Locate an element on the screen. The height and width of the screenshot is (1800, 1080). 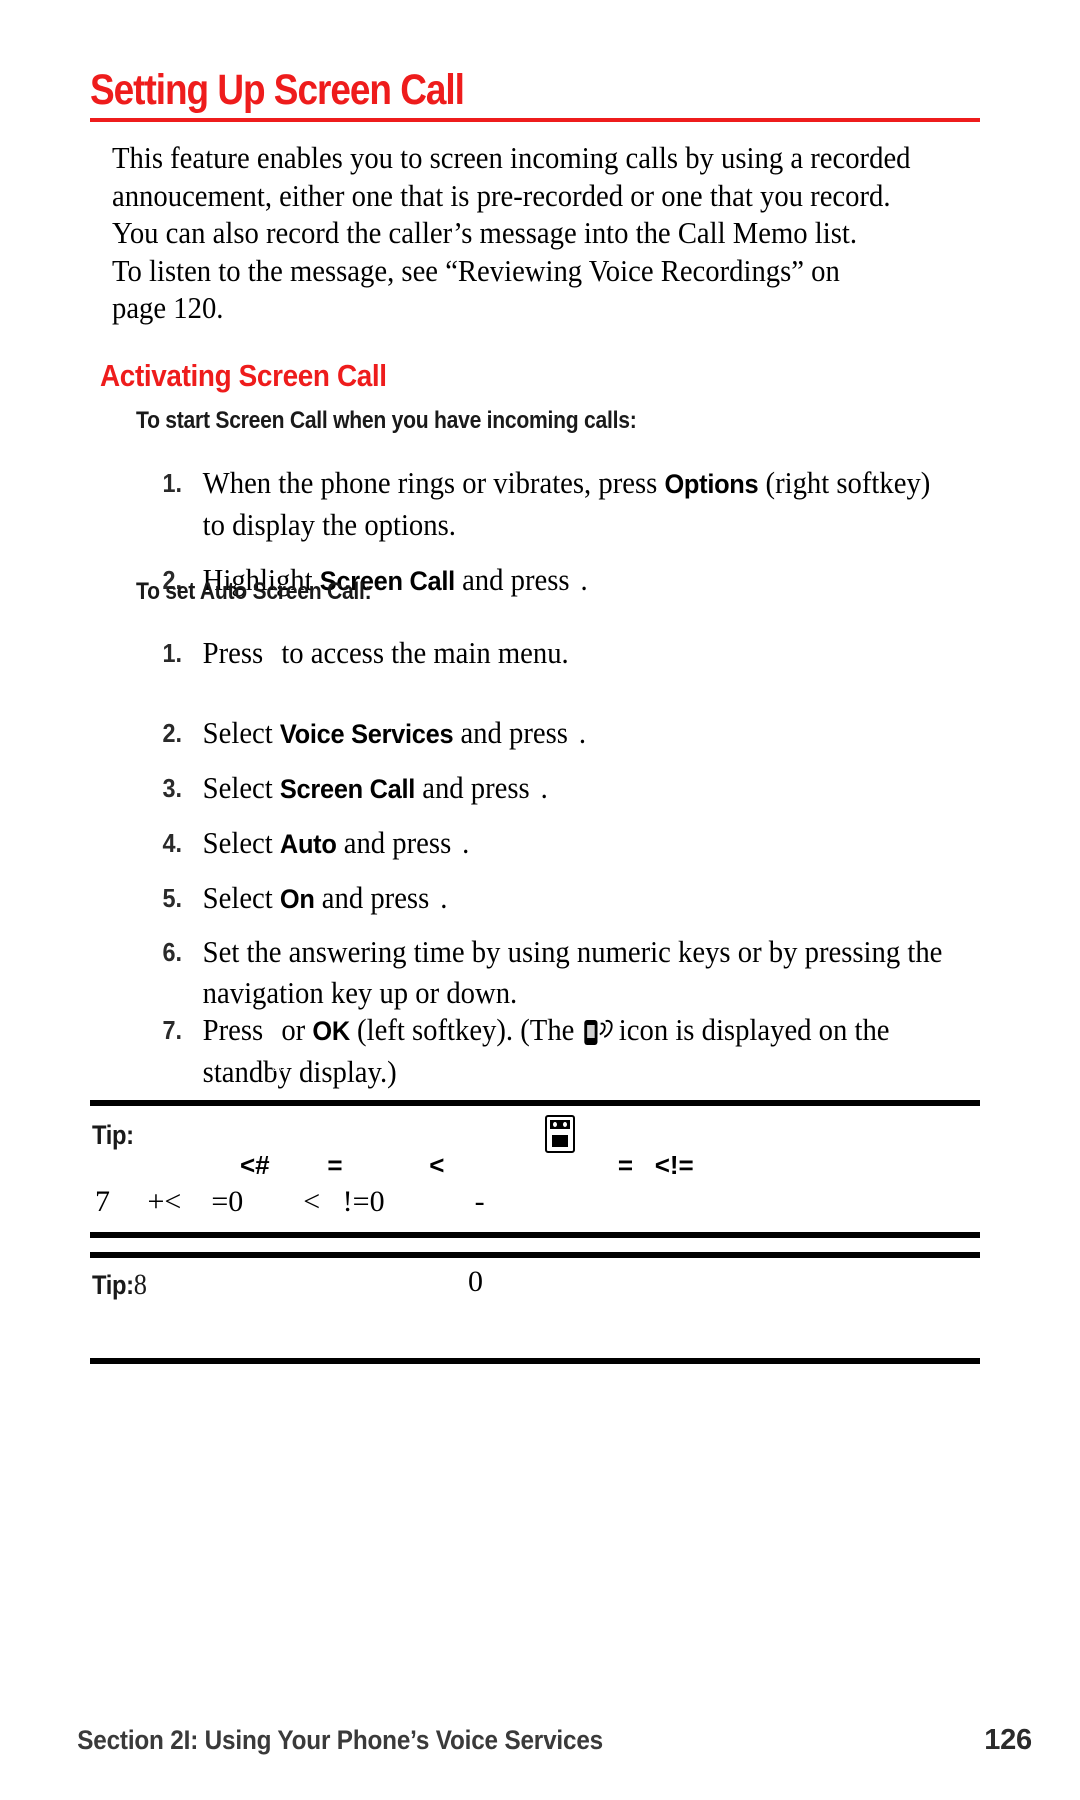
emphasis-term: Auto is located at coordinates (308, 844).